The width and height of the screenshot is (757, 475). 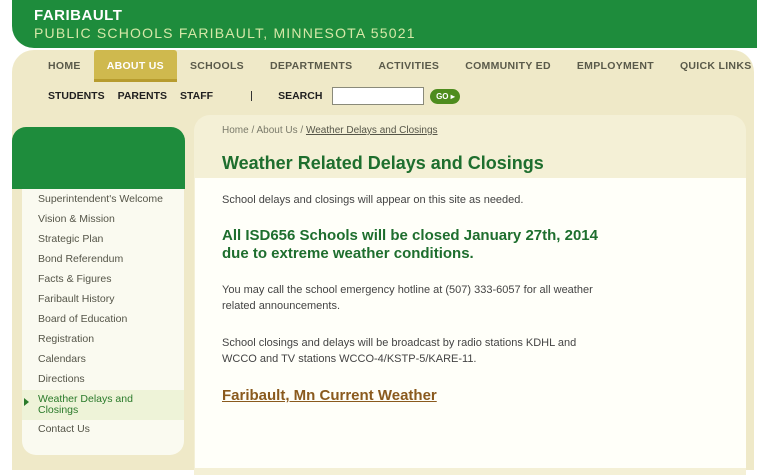 What do you see at coordinates (383, 163) in the screenshot?
I see `page-title: Weather Related Delays and Closings` at bounding box center [383, 163].